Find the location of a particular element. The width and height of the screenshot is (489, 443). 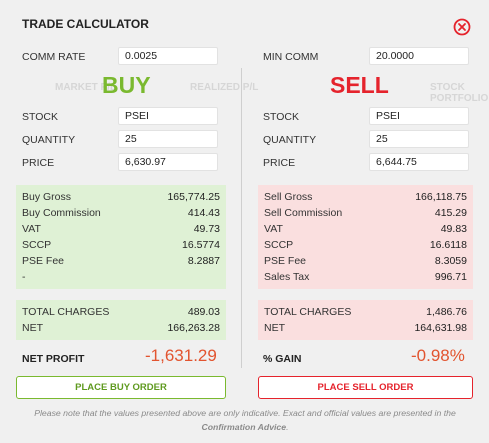

sell-stock-input: PSEI is located at coordinates (419, 116).